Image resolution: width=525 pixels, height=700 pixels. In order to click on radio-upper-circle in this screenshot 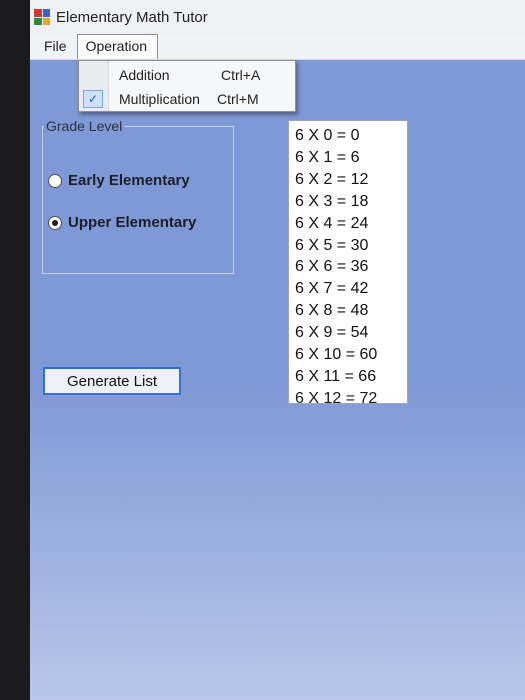, I will do `click(55, 222)`.